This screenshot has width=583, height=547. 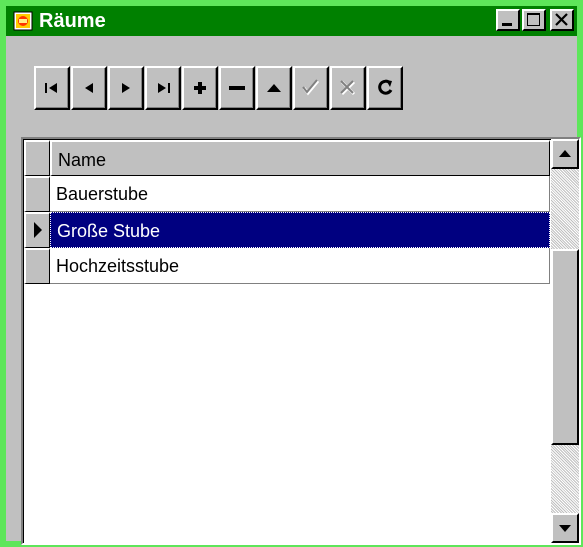 I want to click on column-header-label: Name, so click(x=82, y=160).